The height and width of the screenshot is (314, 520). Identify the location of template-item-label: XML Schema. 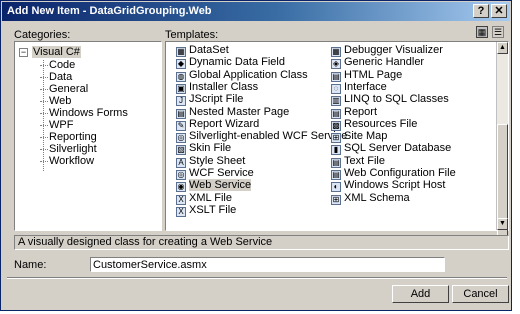
(377, 197).